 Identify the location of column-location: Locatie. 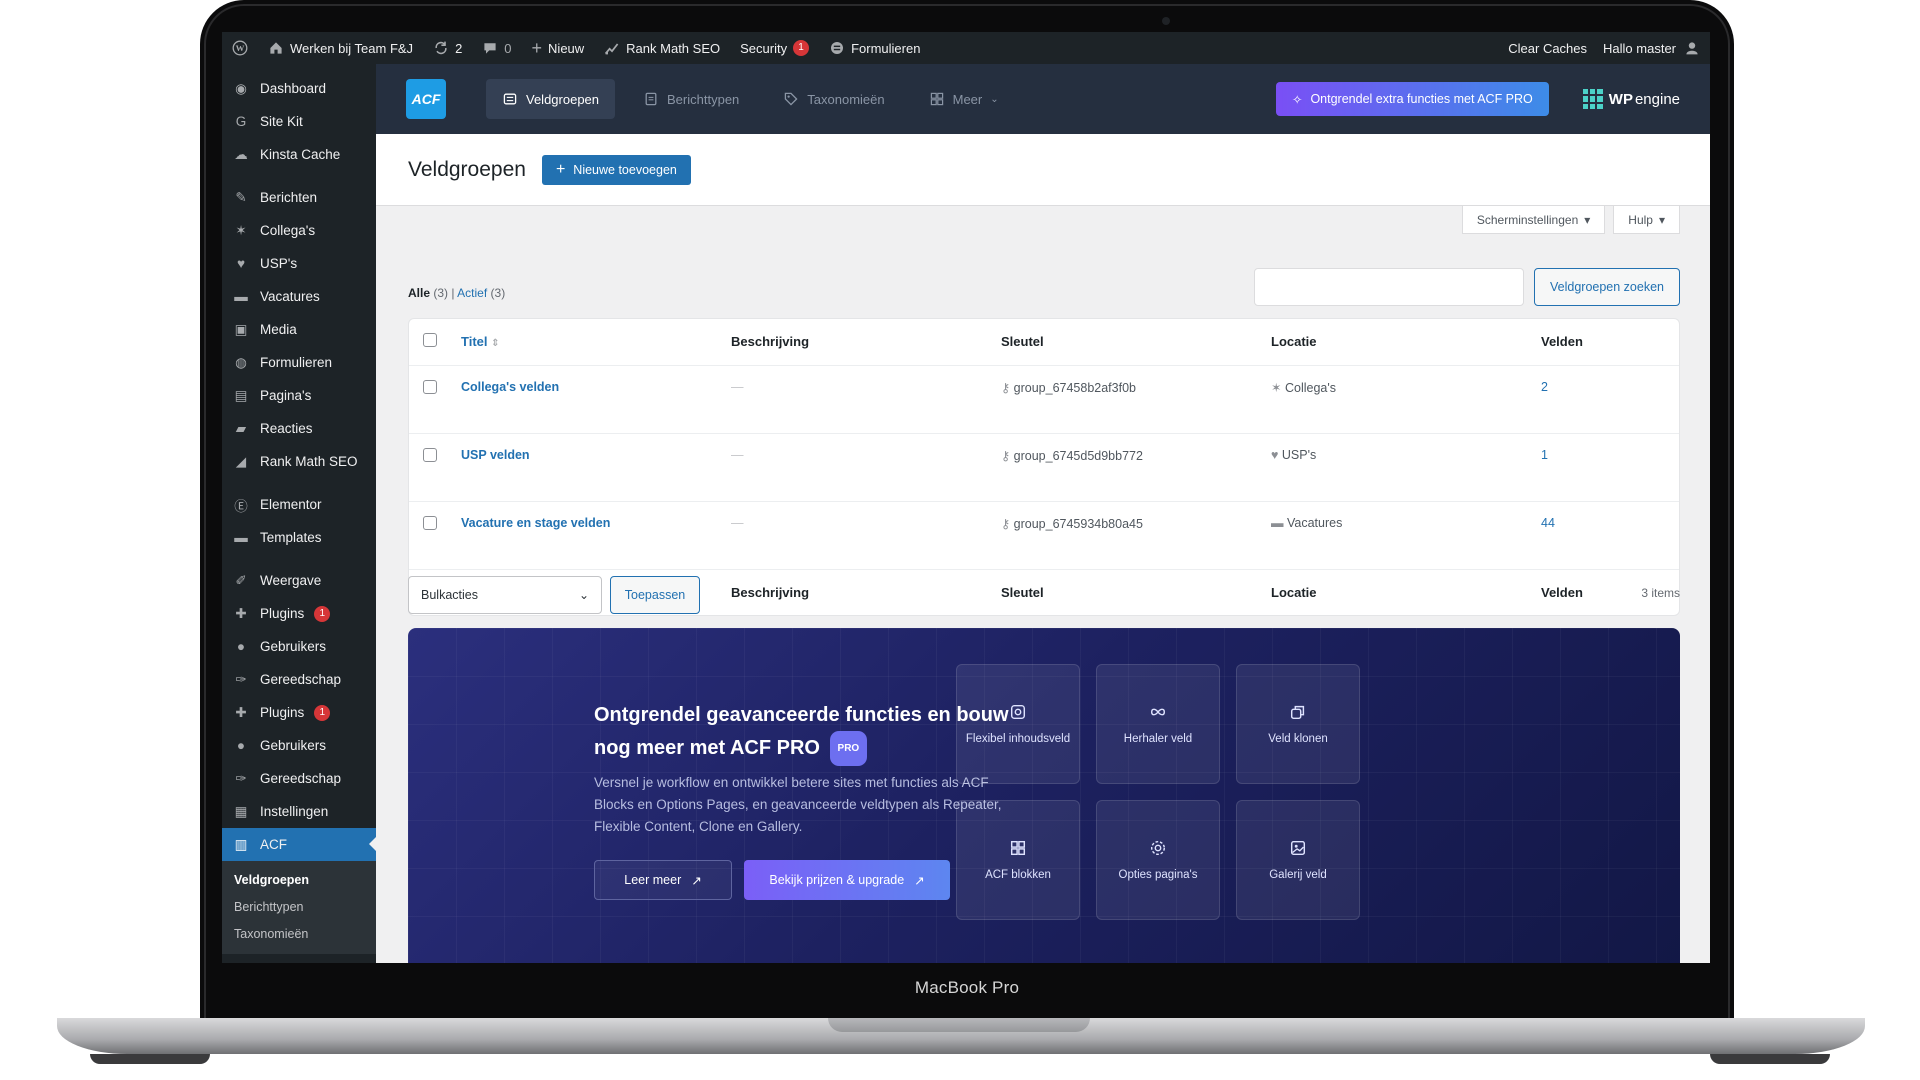
(1294, 342).